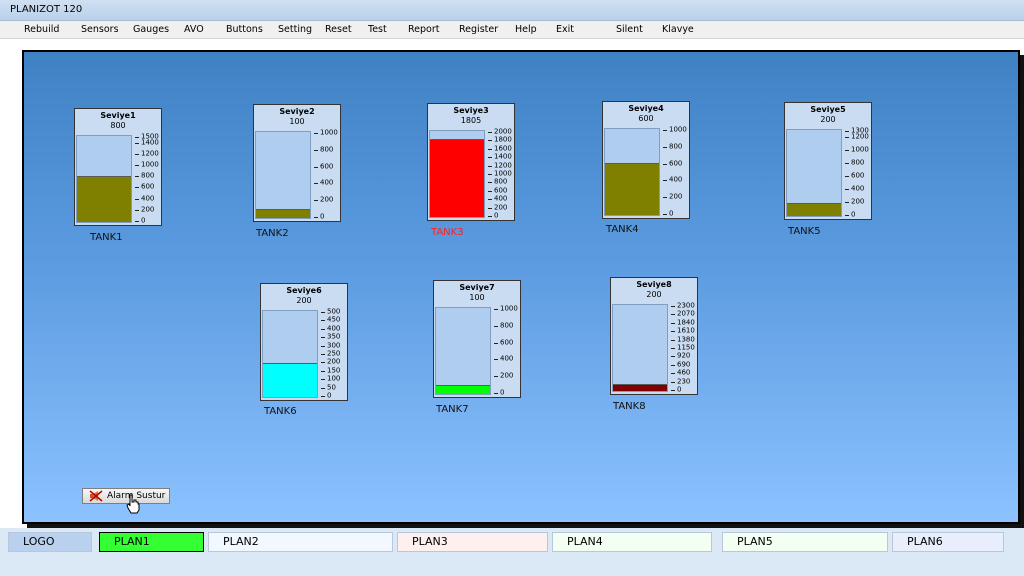  Describe the element at coordinates (334, 336) in the screenshot. I see `scale-tick-label: 350` at that location.